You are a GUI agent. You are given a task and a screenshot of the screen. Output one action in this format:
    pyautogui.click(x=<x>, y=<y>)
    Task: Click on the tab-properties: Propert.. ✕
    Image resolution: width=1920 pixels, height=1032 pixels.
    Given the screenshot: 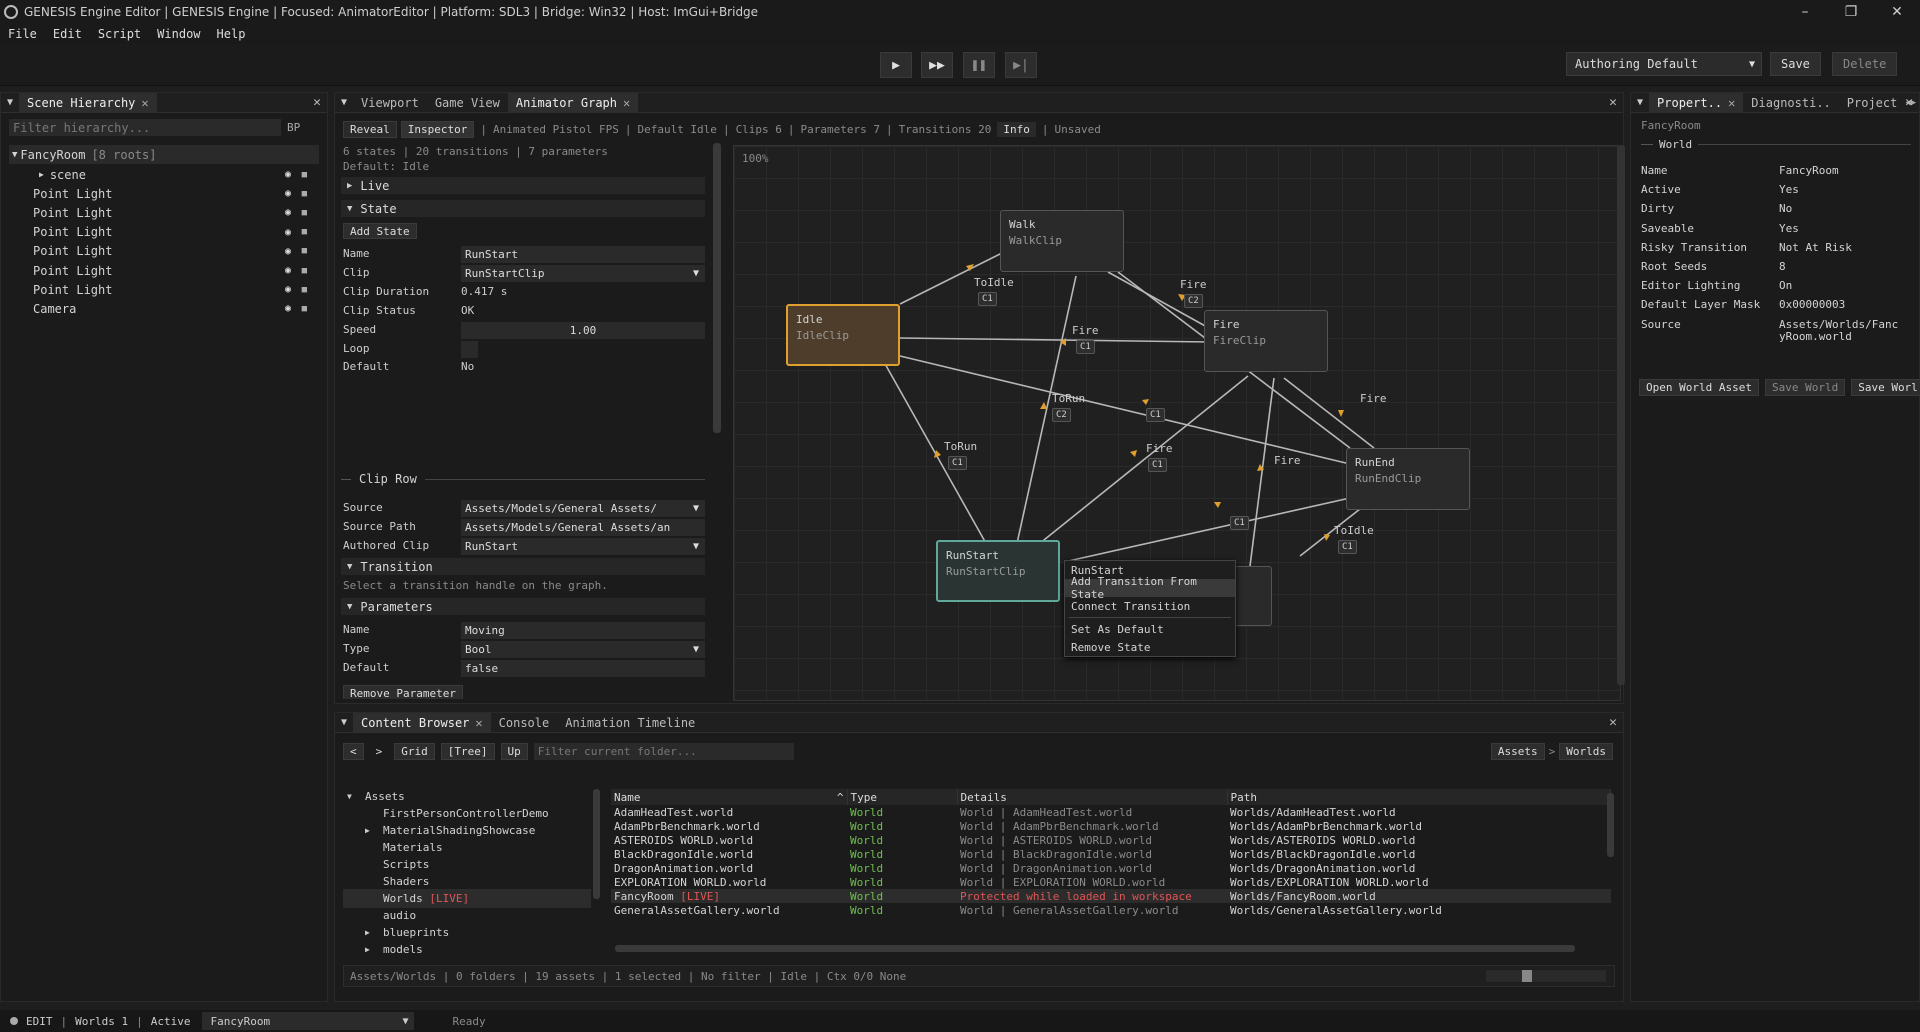 What is the action you would take?
    pyautogui.click(x=1696, y=102)
    